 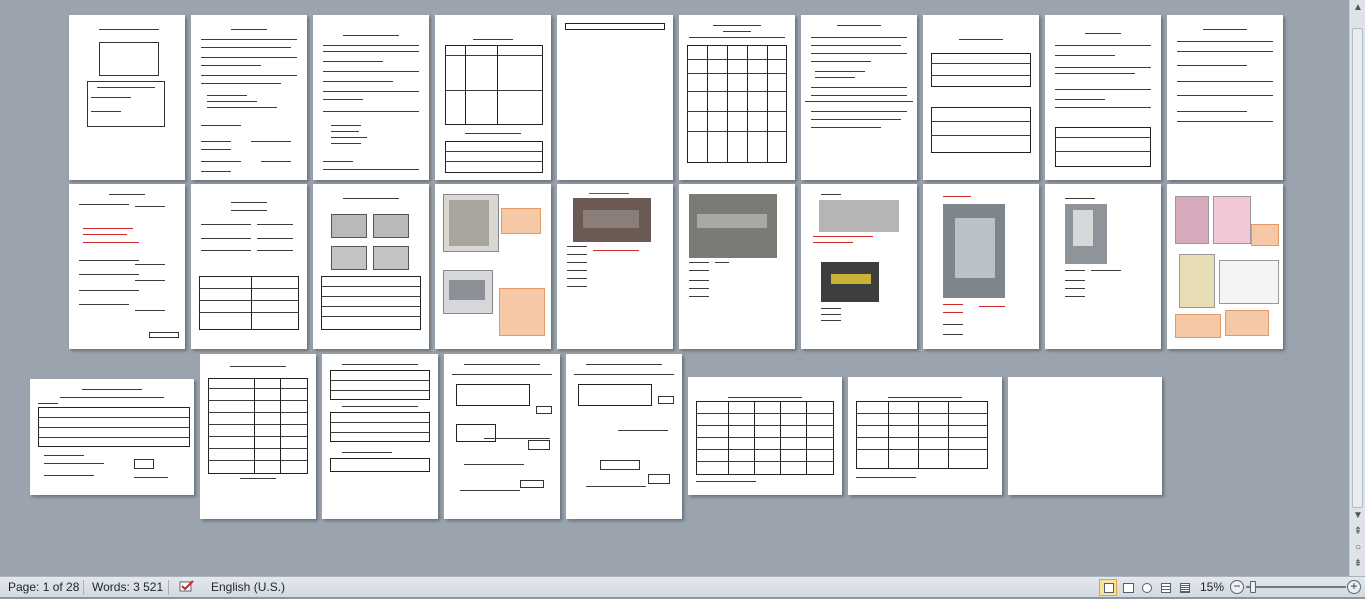 What do you see at coordinates (43, 587) in the screenshot?
I see `page-count: Page: 1 of 28` at bounding box center [43, 587].